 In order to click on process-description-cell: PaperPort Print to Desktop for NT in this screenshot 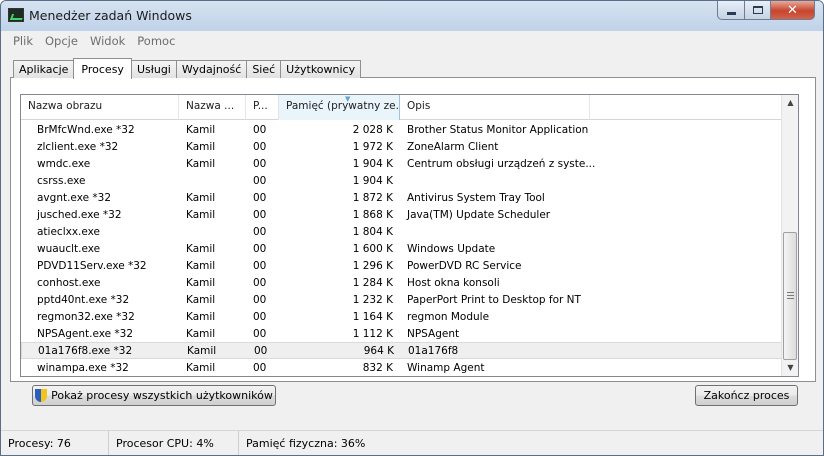, I will do `click(494, 299)`.